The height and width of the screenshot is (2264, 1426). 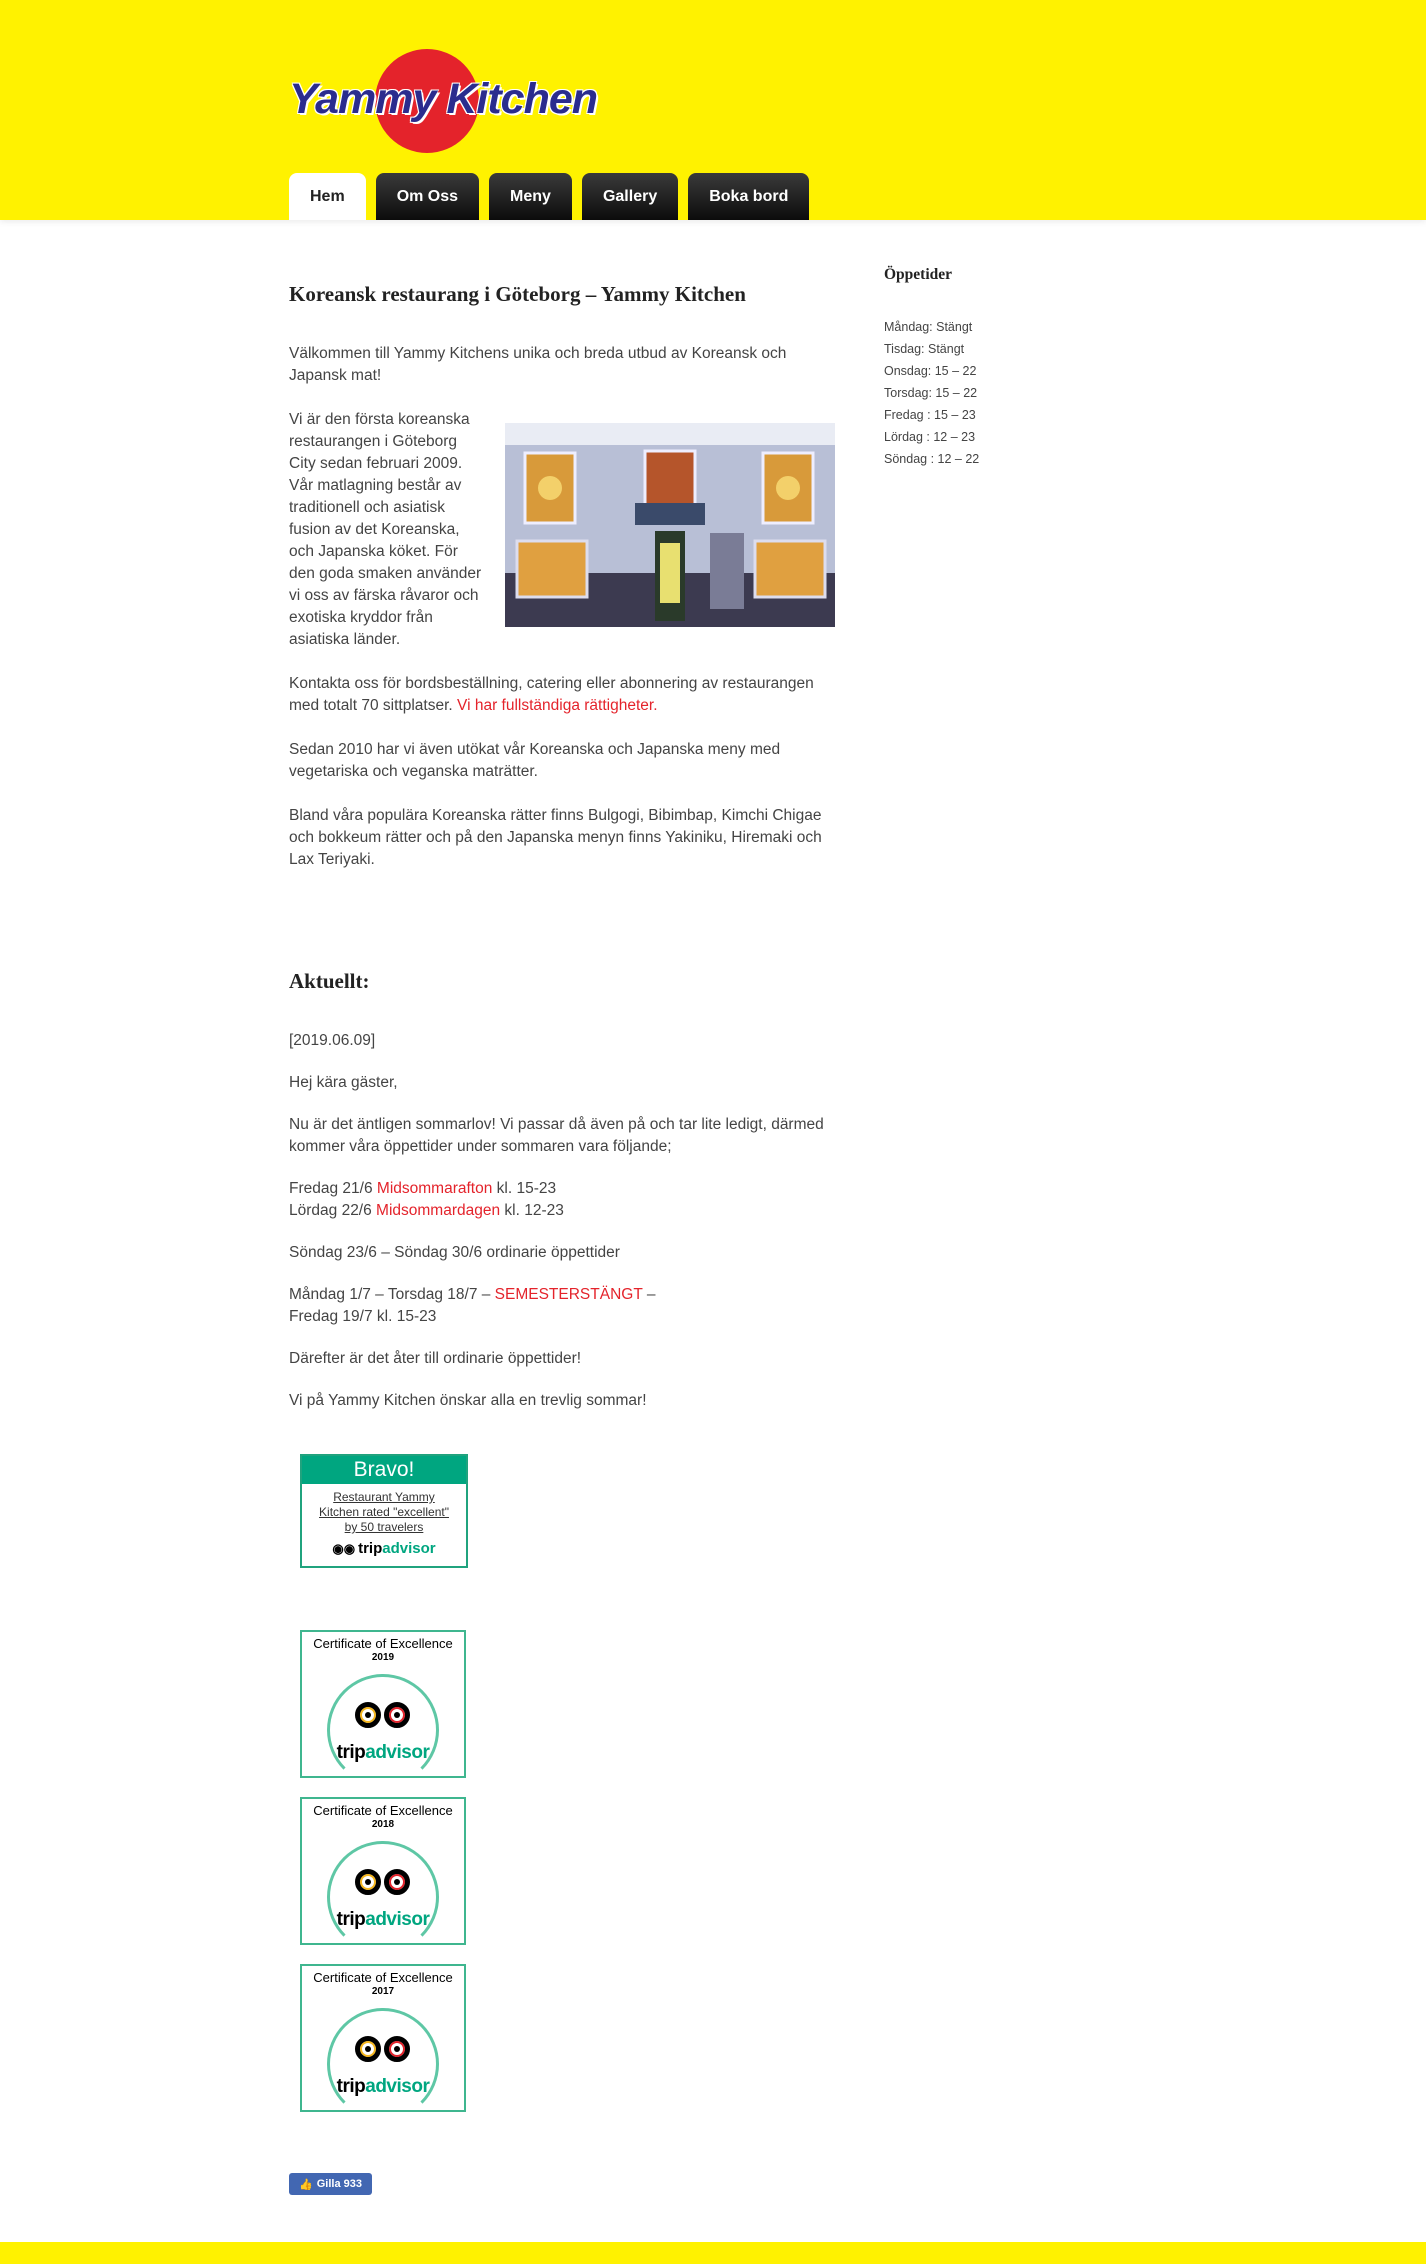 I want to click on hours-item: Onsdag: 15 – 22, so click(x=930, y=371).